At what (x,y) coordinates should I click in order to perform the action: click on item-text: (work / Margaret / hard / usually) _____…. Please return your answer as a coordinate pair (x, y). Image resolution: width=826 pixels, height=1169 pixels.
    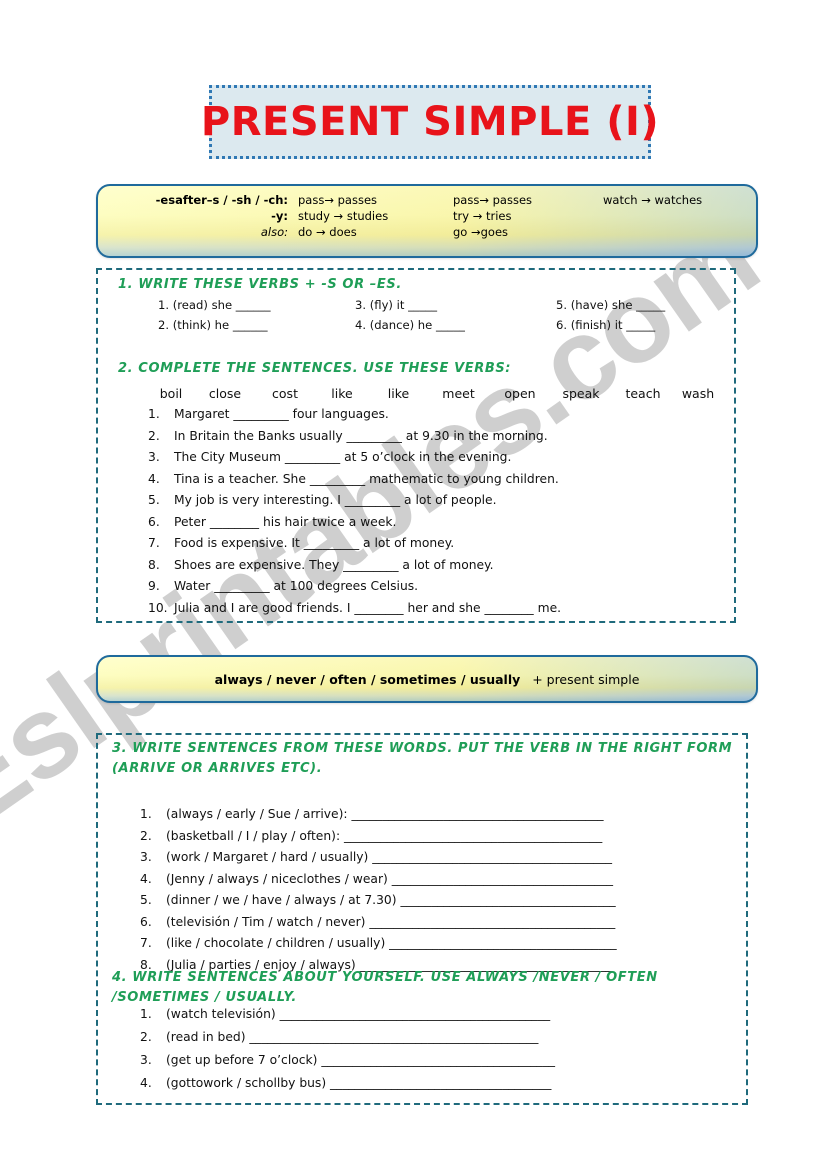
    Looking at the image, I should click on (389, 857).